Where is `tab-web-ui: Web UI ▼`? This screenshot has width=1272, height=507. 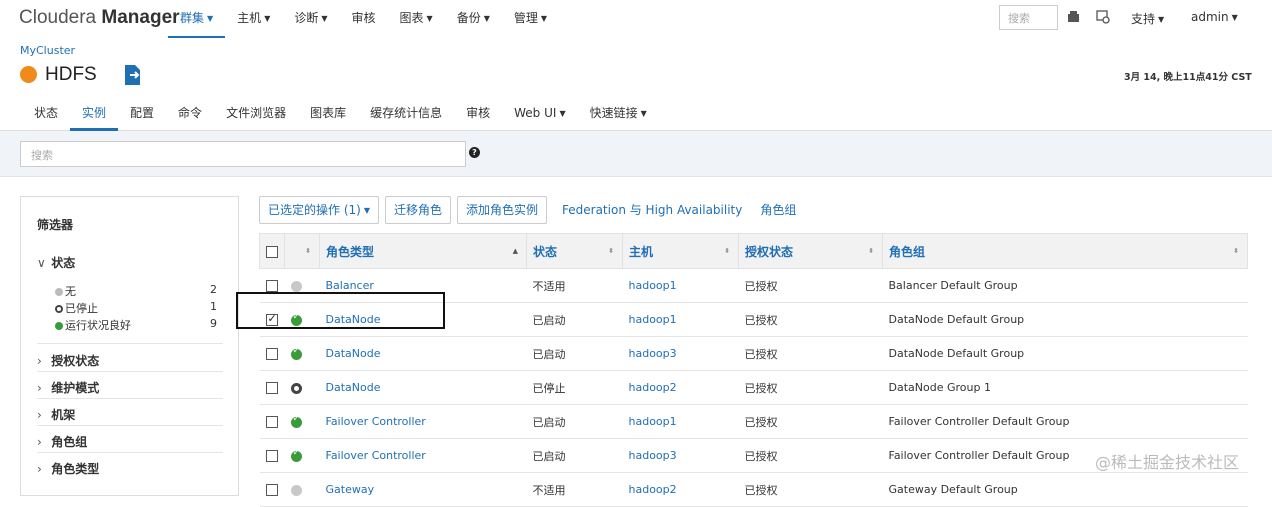
tab-web-ui: Web UI ▼ is located at coordinates (539, 114).